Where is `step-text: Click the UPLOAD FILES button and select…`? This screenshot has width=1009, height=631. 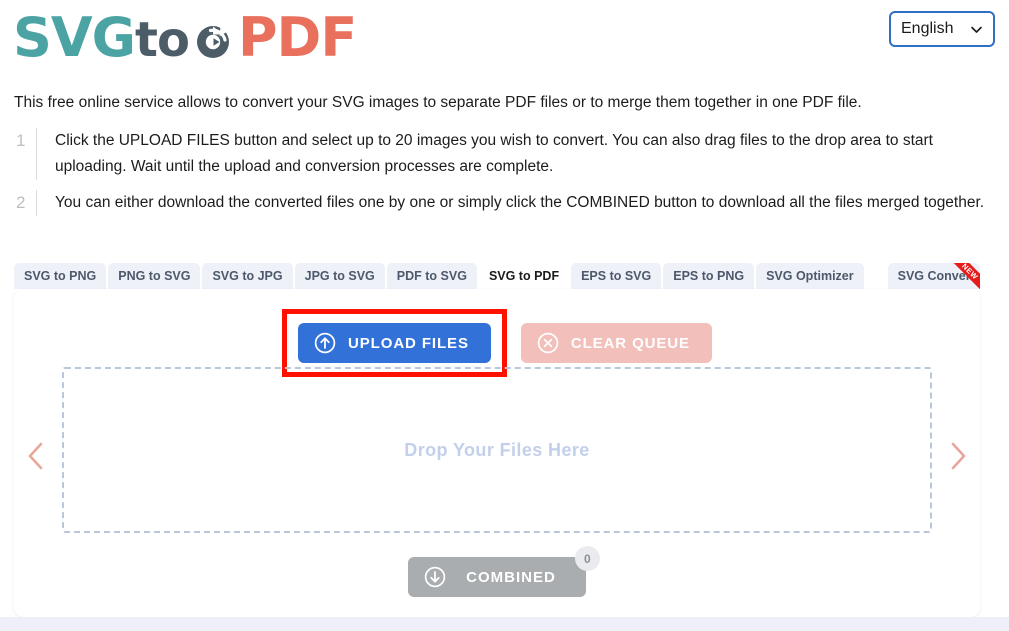 step-text: Click the UPLOAD FILES button and select… is located at coordinates (494, 153).